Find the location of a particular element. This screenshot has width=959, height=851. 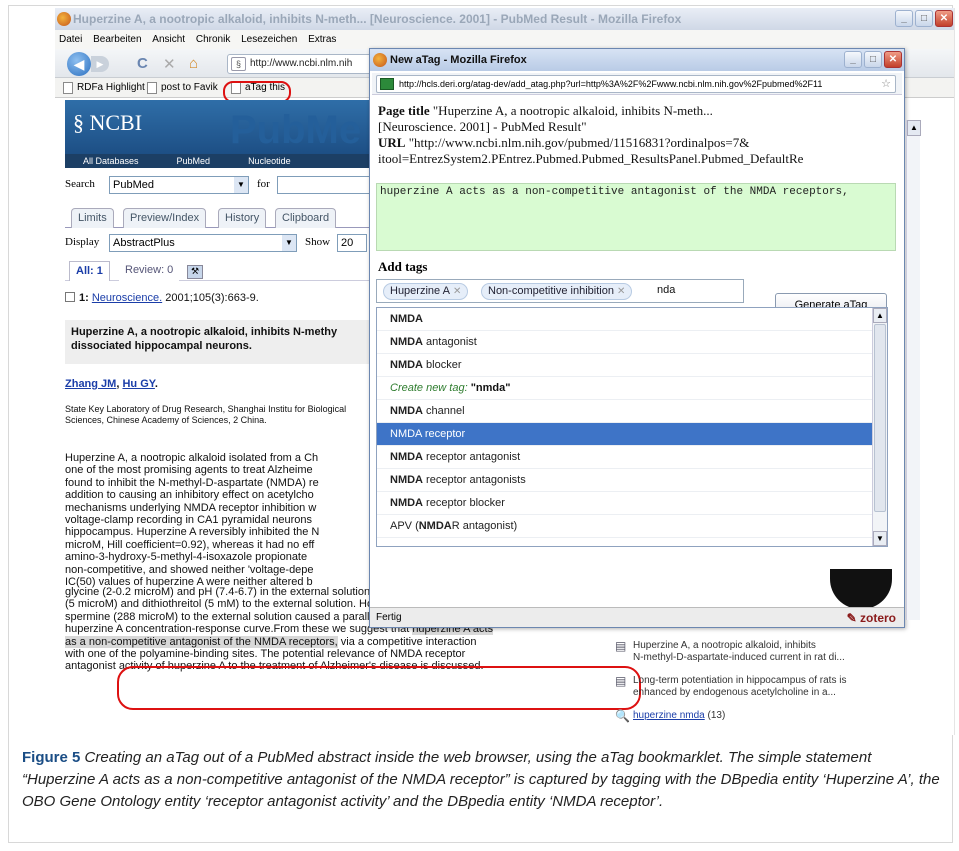

tag-chip: Non-competitive inhibition ✕ is located at coordinates (557, 291).